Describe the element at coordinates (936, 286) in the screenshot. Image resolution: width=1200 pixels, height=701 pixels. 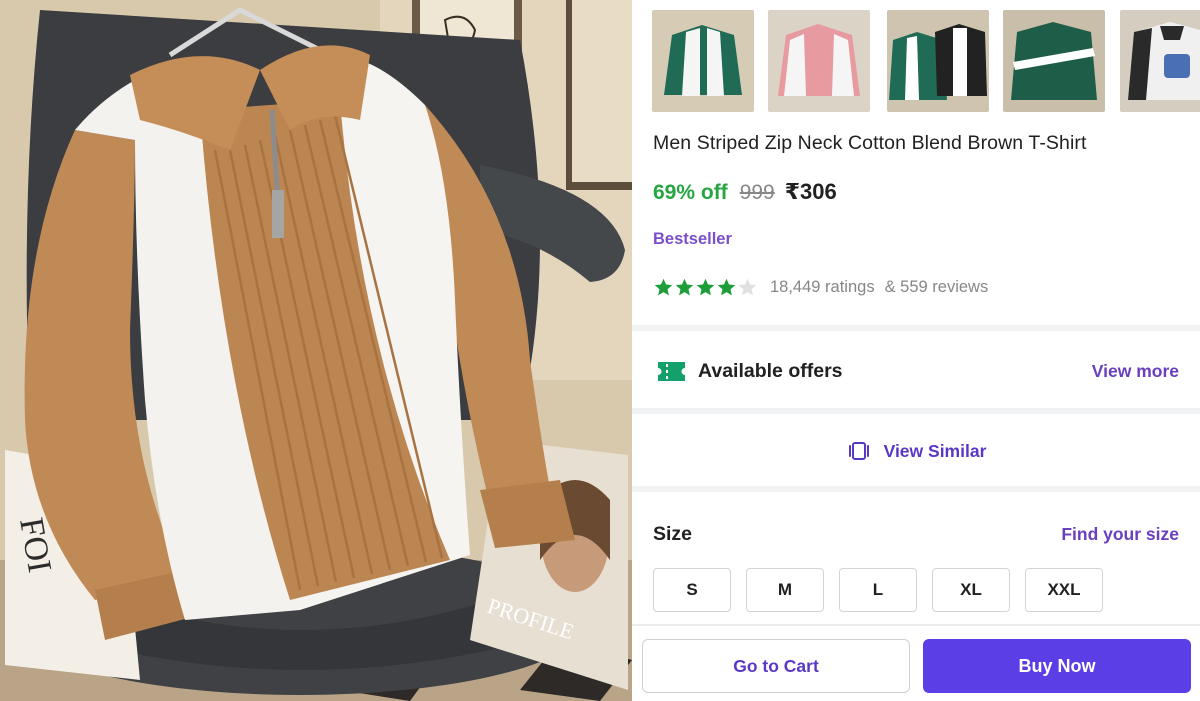
I see `reviews-count: & 559 reviews` at that location.